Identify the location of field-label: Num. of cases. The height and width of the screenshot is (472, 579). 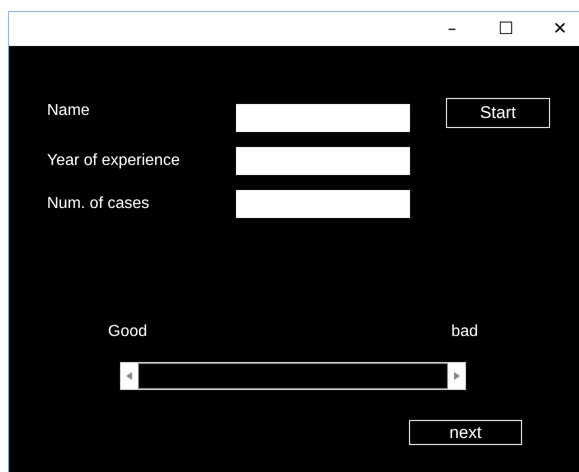
(98, 204).